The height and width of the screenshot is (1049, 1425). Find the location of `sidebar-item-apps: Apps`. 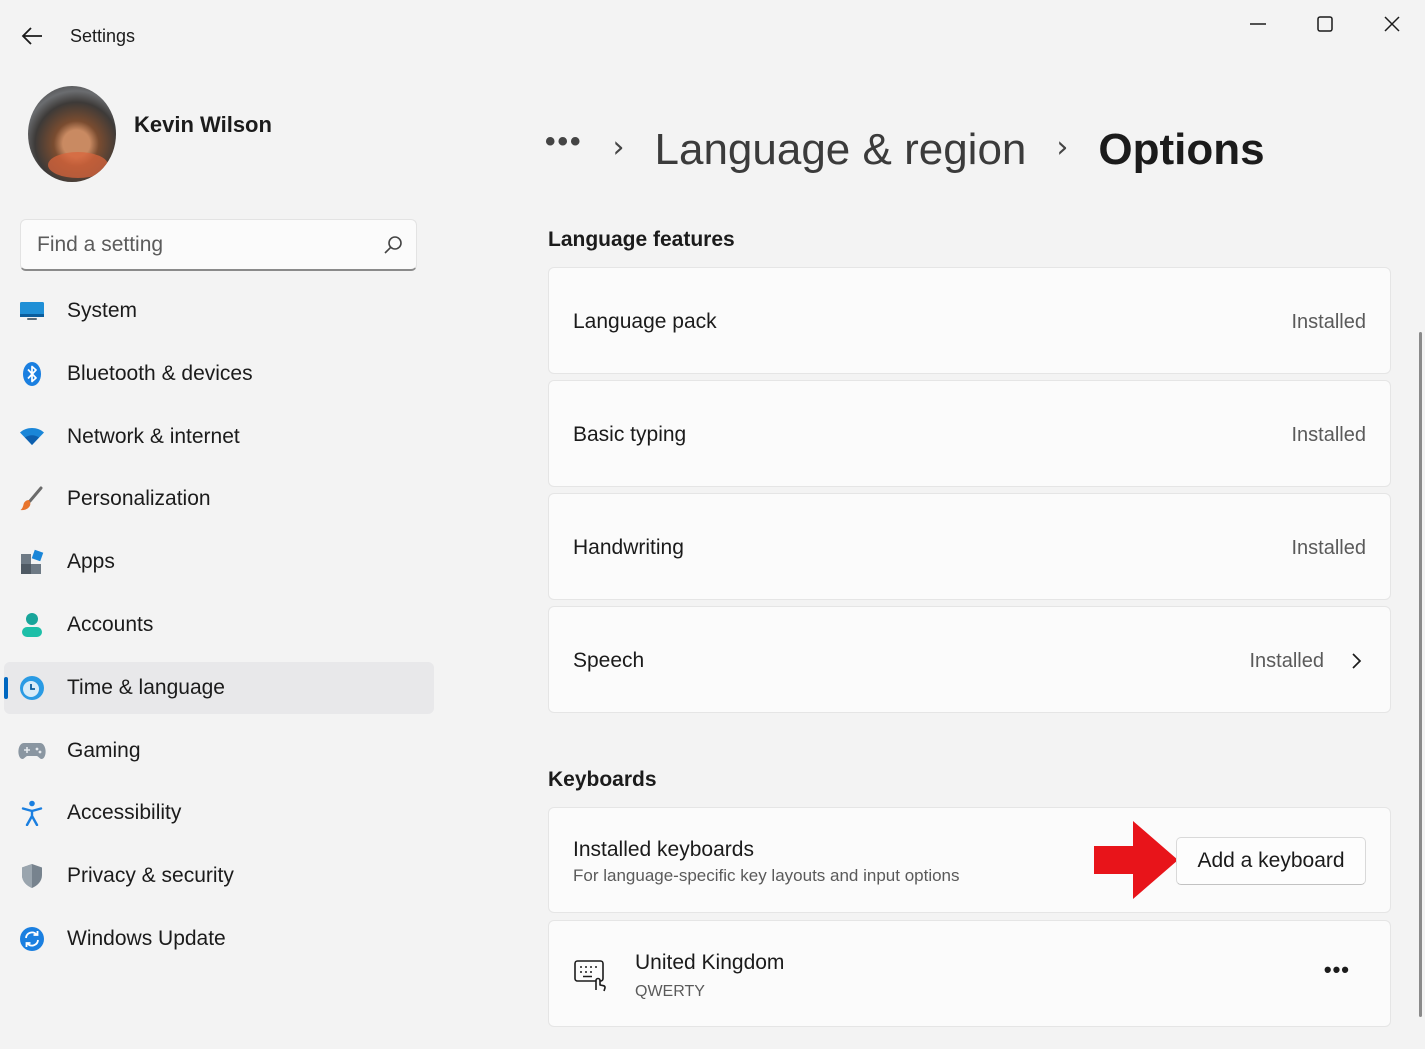

sidebar-item-apps: Apps is located at coordinates (219, 562).